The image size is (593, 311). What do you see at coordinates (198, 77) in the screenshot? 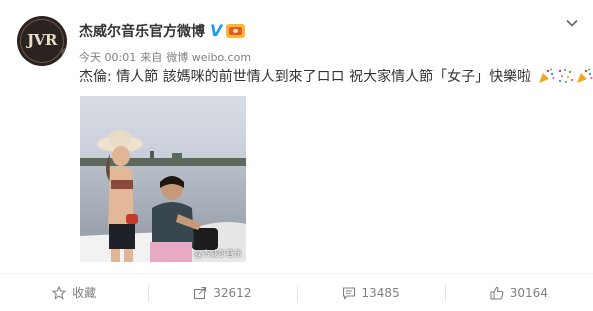
I see `post-text-main: 杰倫: 情人節 該媽咪的前世情人到來了` at bounding box center [198, 77].